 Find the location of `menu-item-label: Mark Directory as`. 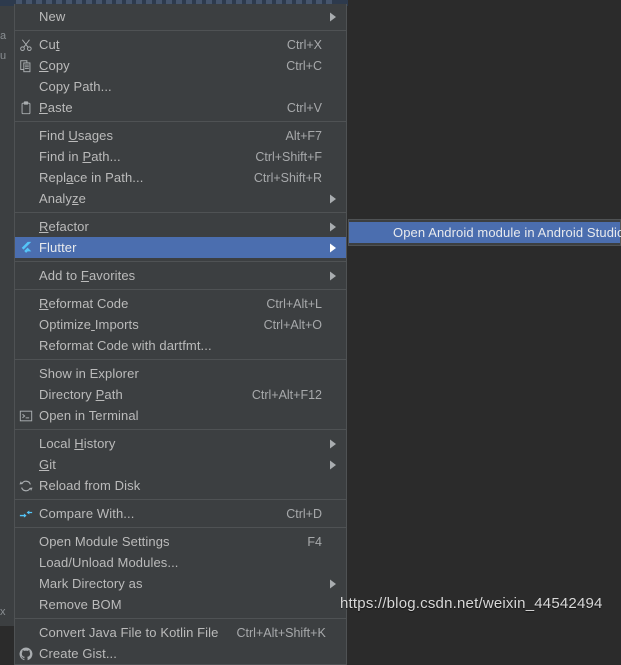

menu-item-label: Mark Directory as is located at coordinates (91, 583).